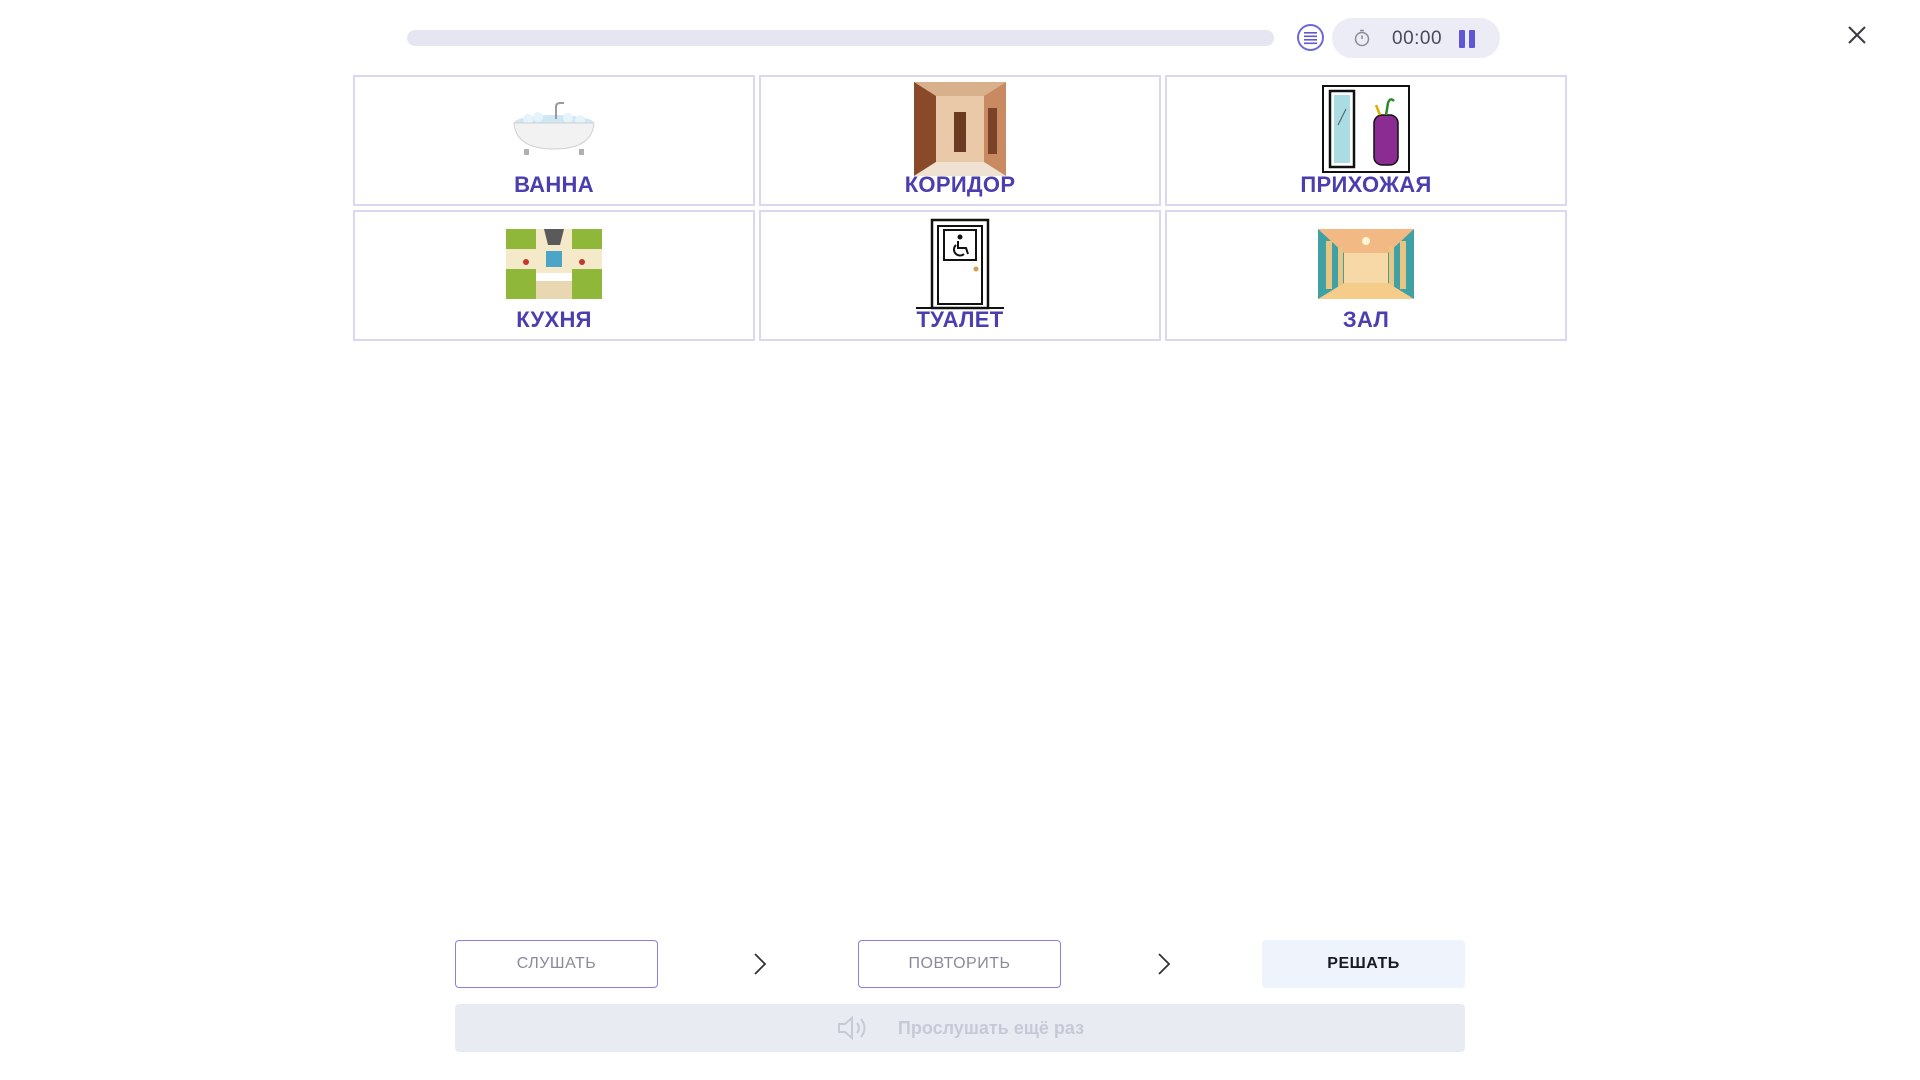  What do you see at coordinates (556, 964) in the screenshot?
I see `listen-button: СЛУШАТЬ` at bounding box center [556, 964].